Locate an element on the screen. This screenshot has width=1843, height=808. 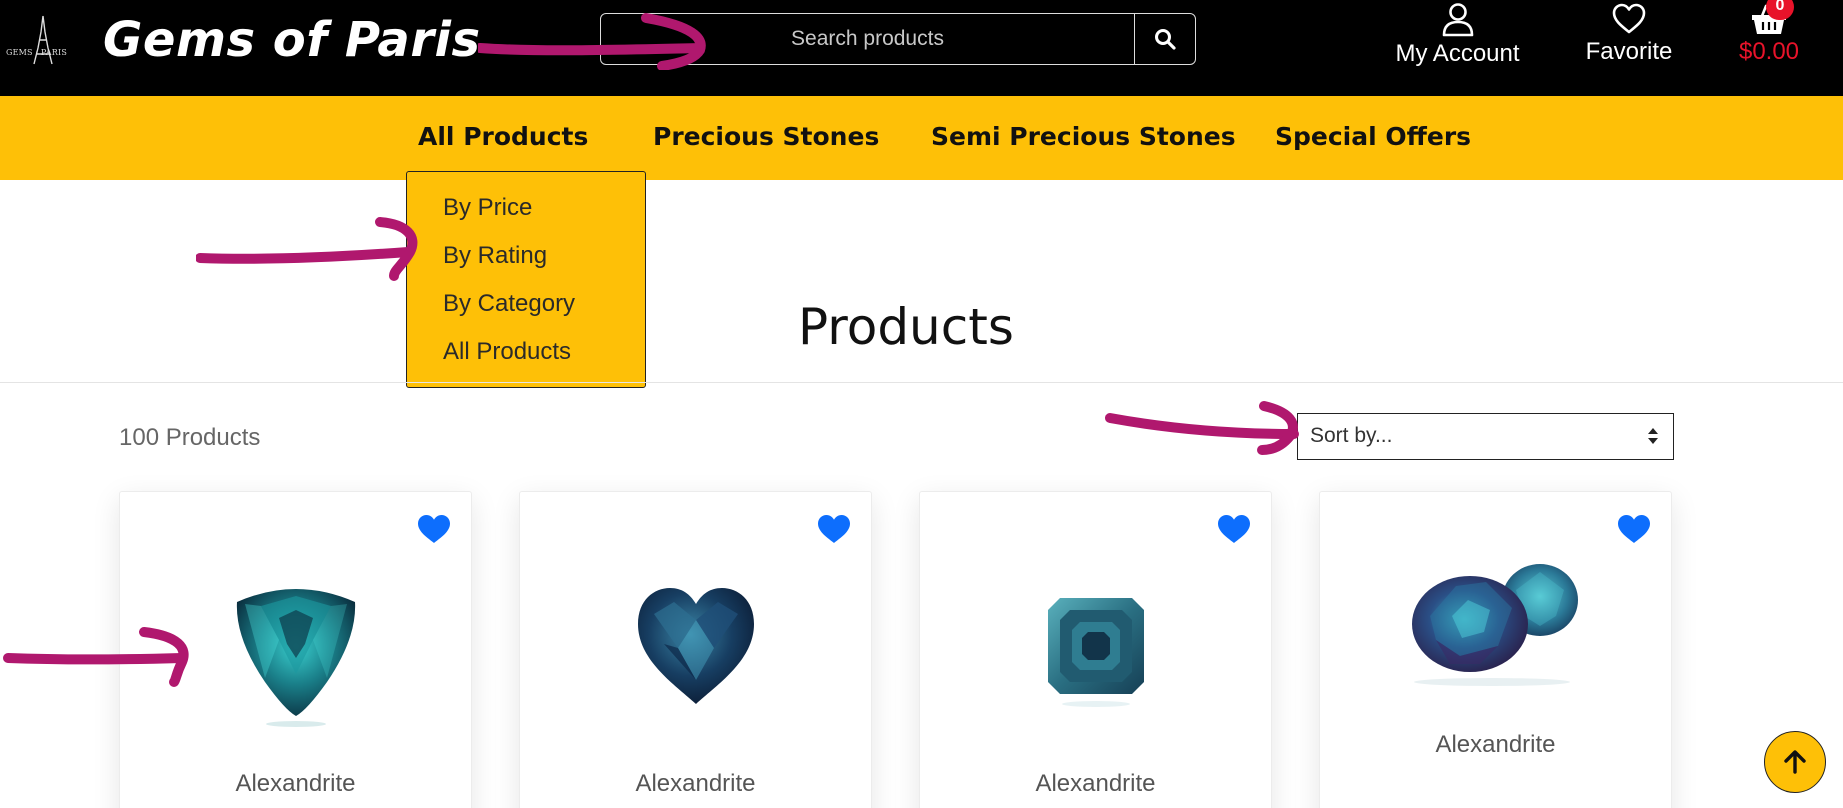
nav-item-semi-precious-stones: Semi Precious Stones is located at coordinates (1083, 136).